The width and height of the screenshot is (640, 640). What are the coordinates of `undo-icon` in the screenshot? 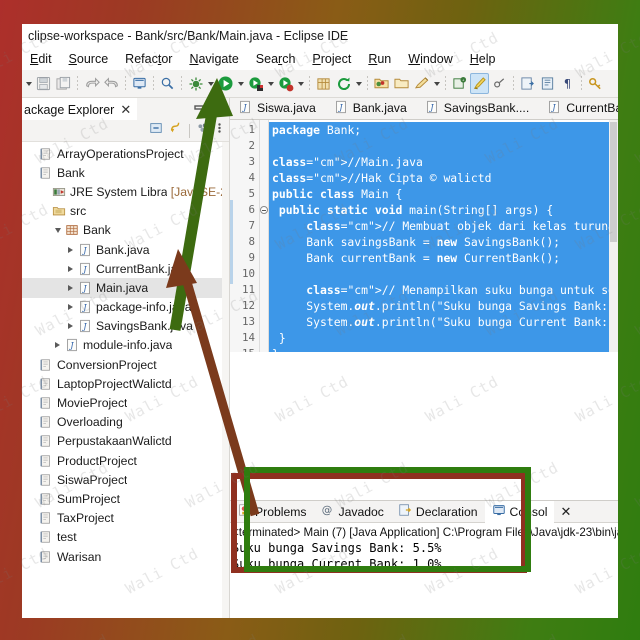 It's located at (91, 83).